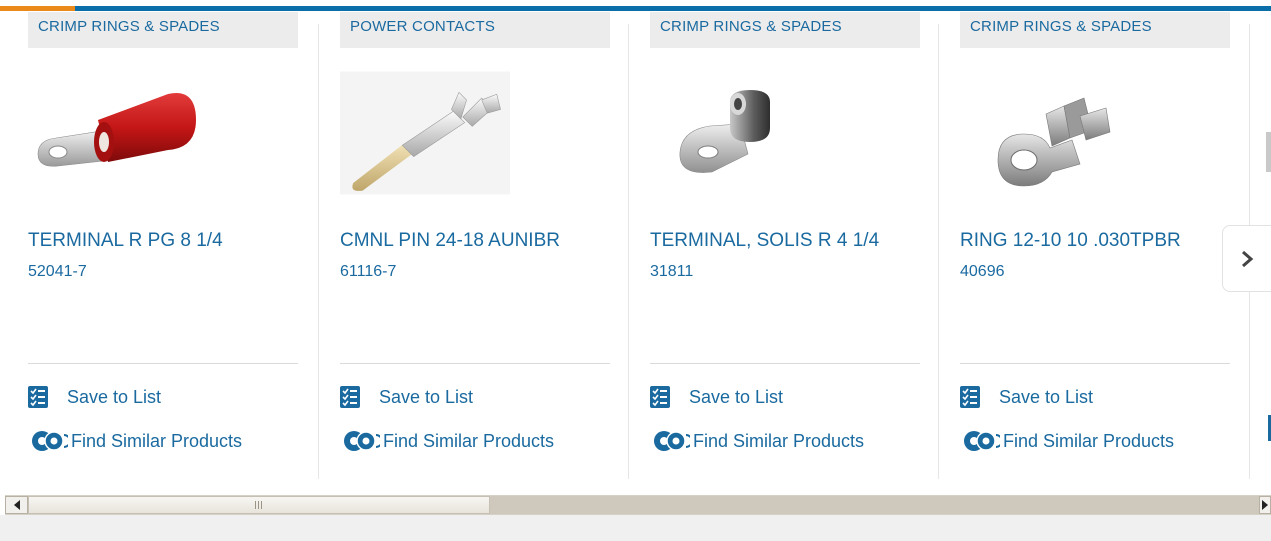  I want to click on part-number-link: 40696, so click(982, 272).